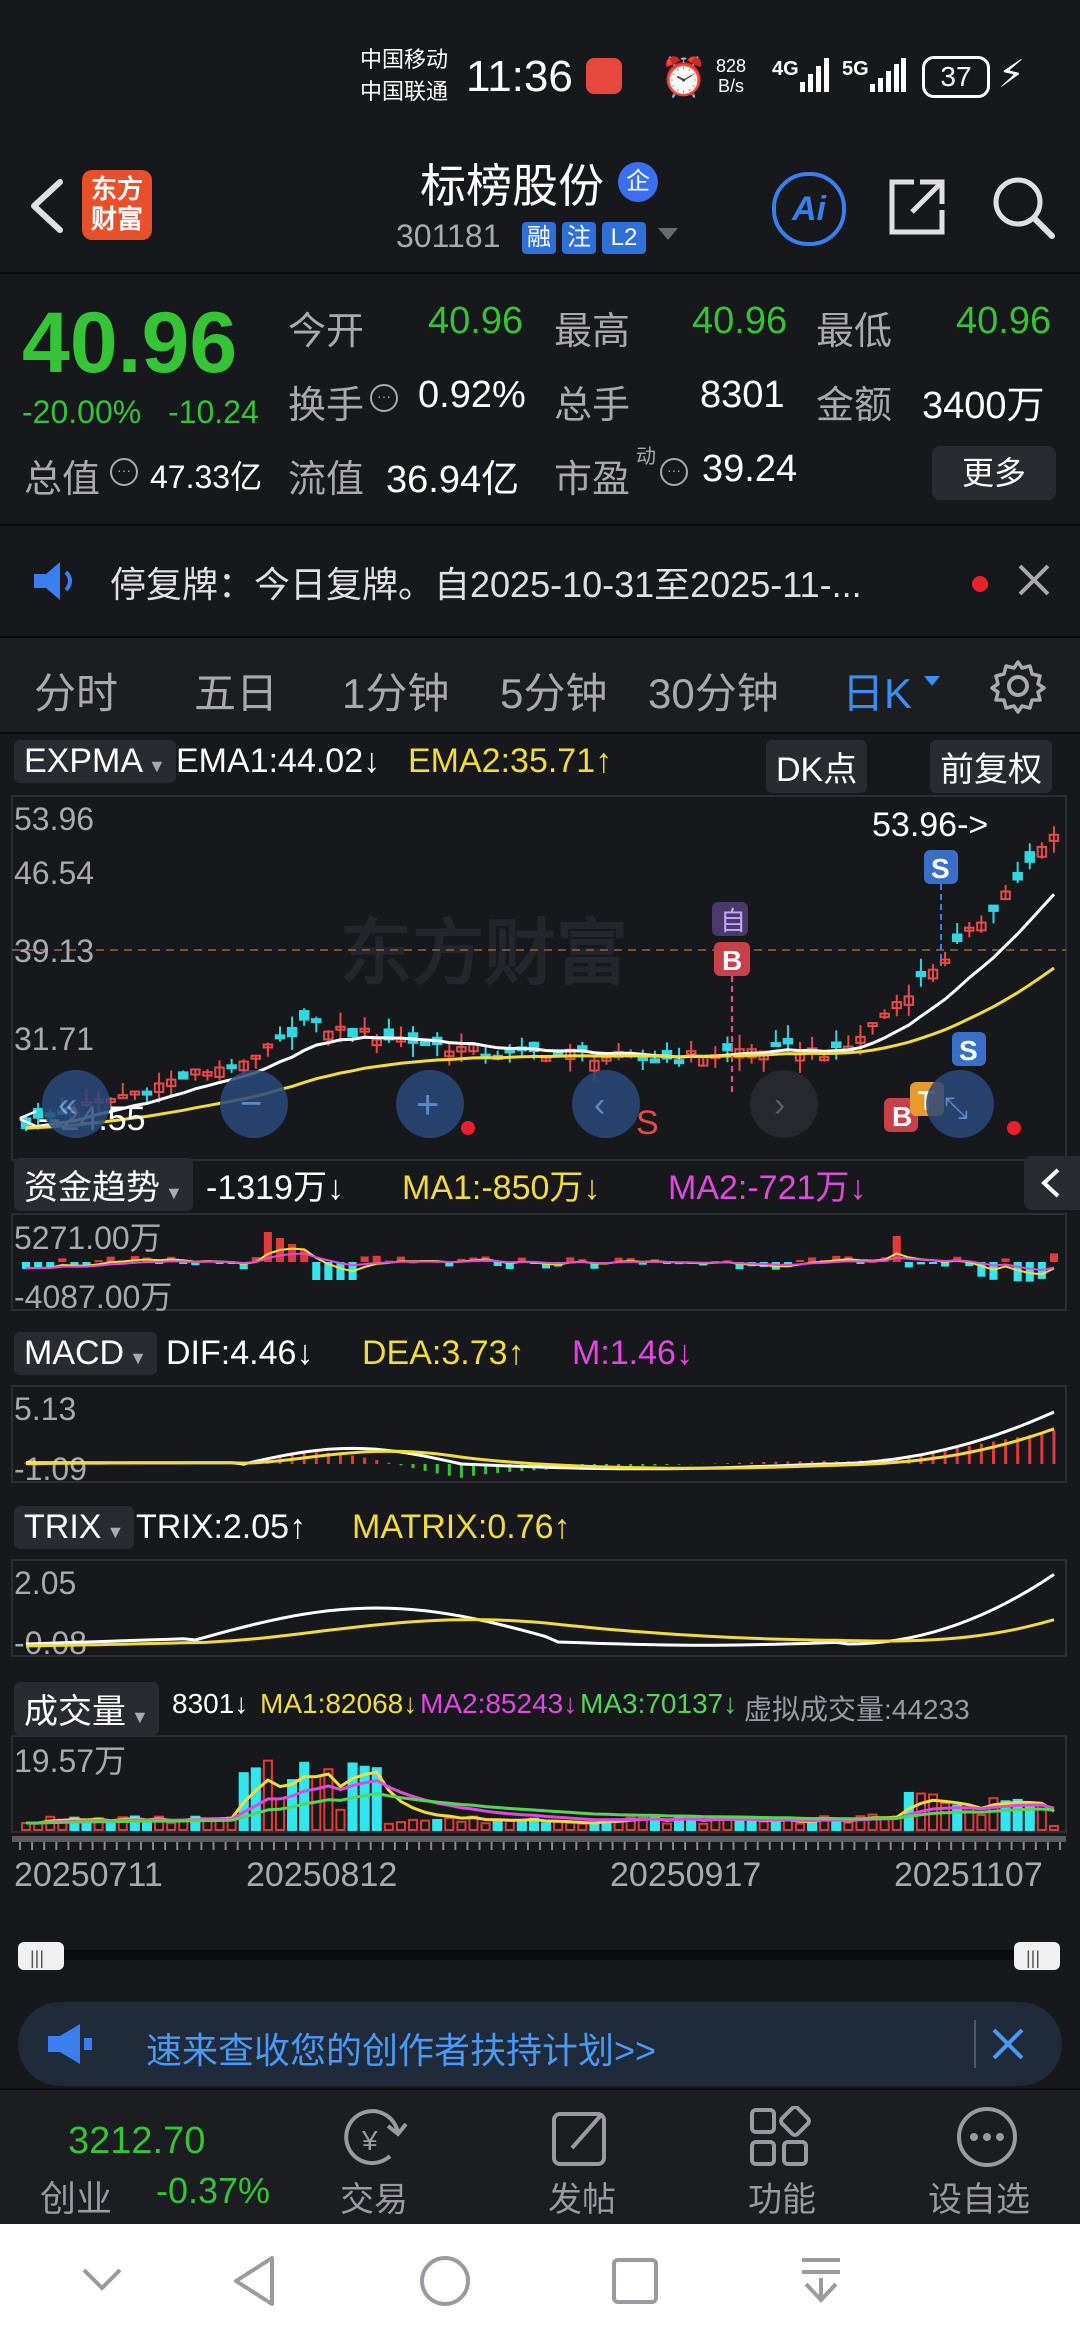 This screenshot has width=1080, height=2340. I want to click on tab-daily-k: 日K, so click(877, 690).